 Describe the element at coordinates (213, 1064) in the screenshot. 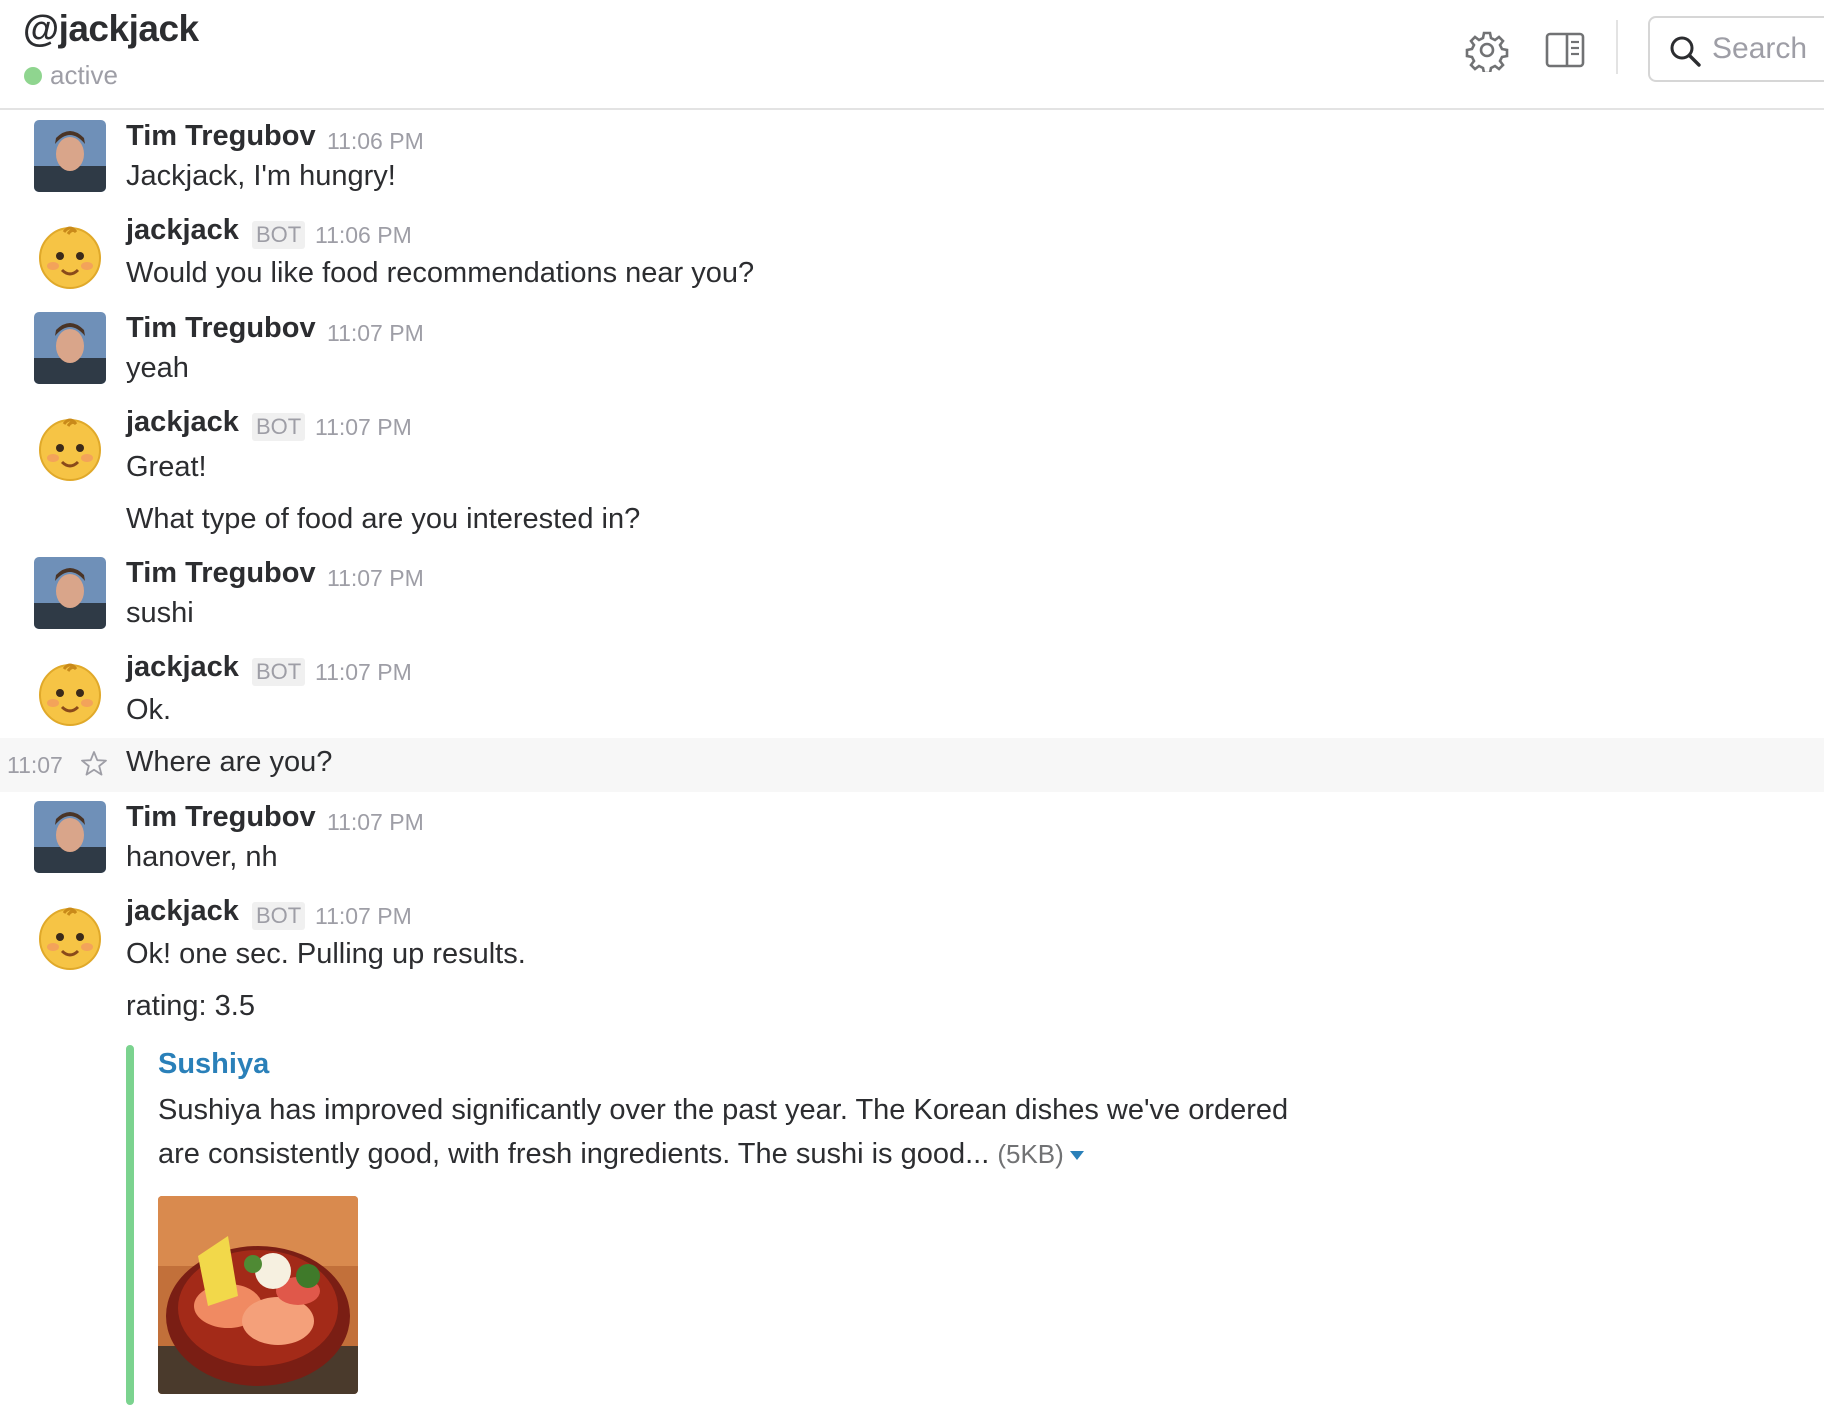

I see `attachment-title-link: Sushiya` at that location.